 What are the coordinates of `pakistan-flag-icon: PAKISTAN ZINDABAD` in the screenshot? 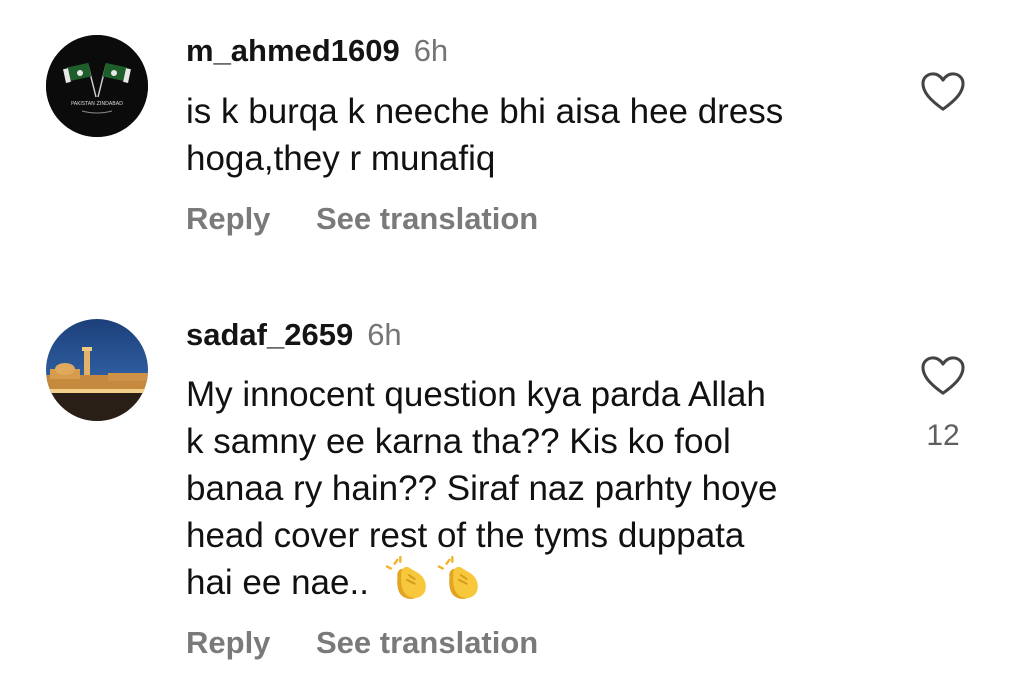 It's located at (97, 86).